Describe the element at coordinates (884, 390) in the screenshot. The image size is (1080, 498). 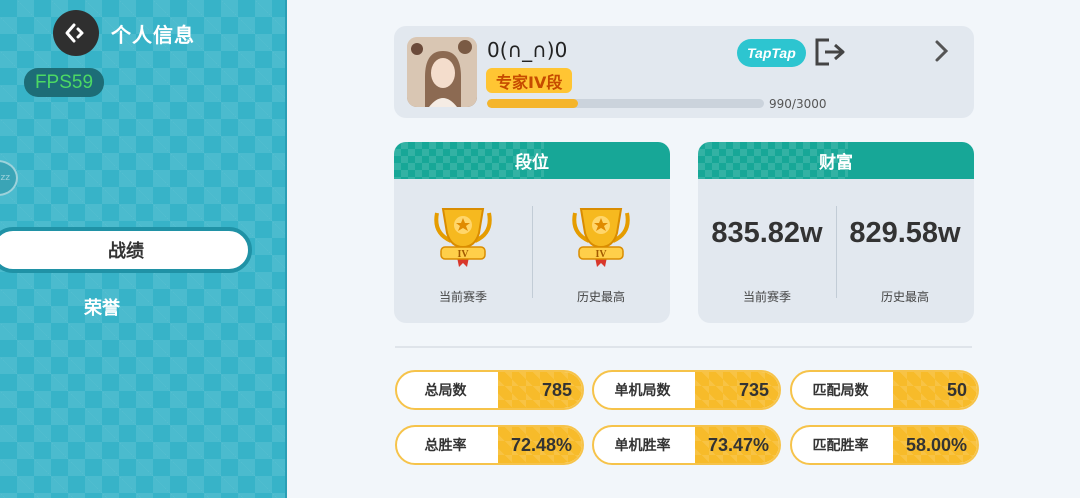
I see `stat-pill: 匹配局数 50` at that location.